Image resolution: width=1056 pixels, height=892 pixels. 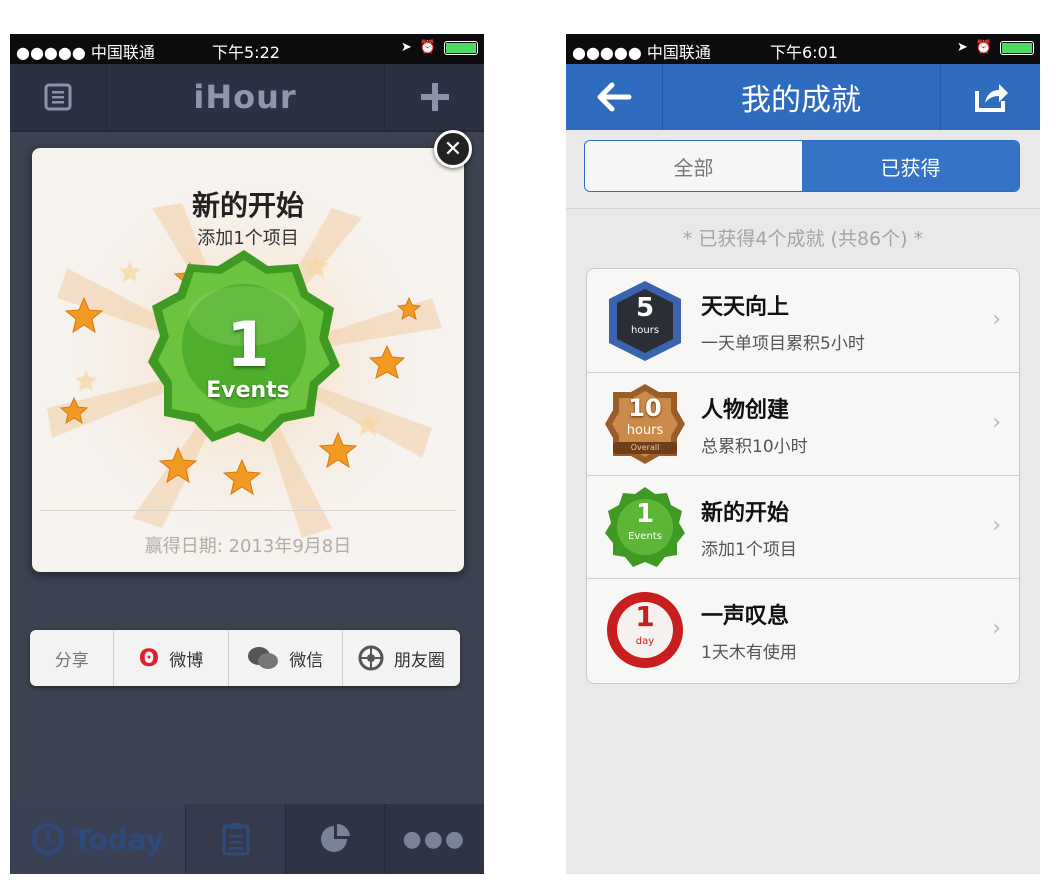 I want to click on share-icon, so click(x=991, y=98).